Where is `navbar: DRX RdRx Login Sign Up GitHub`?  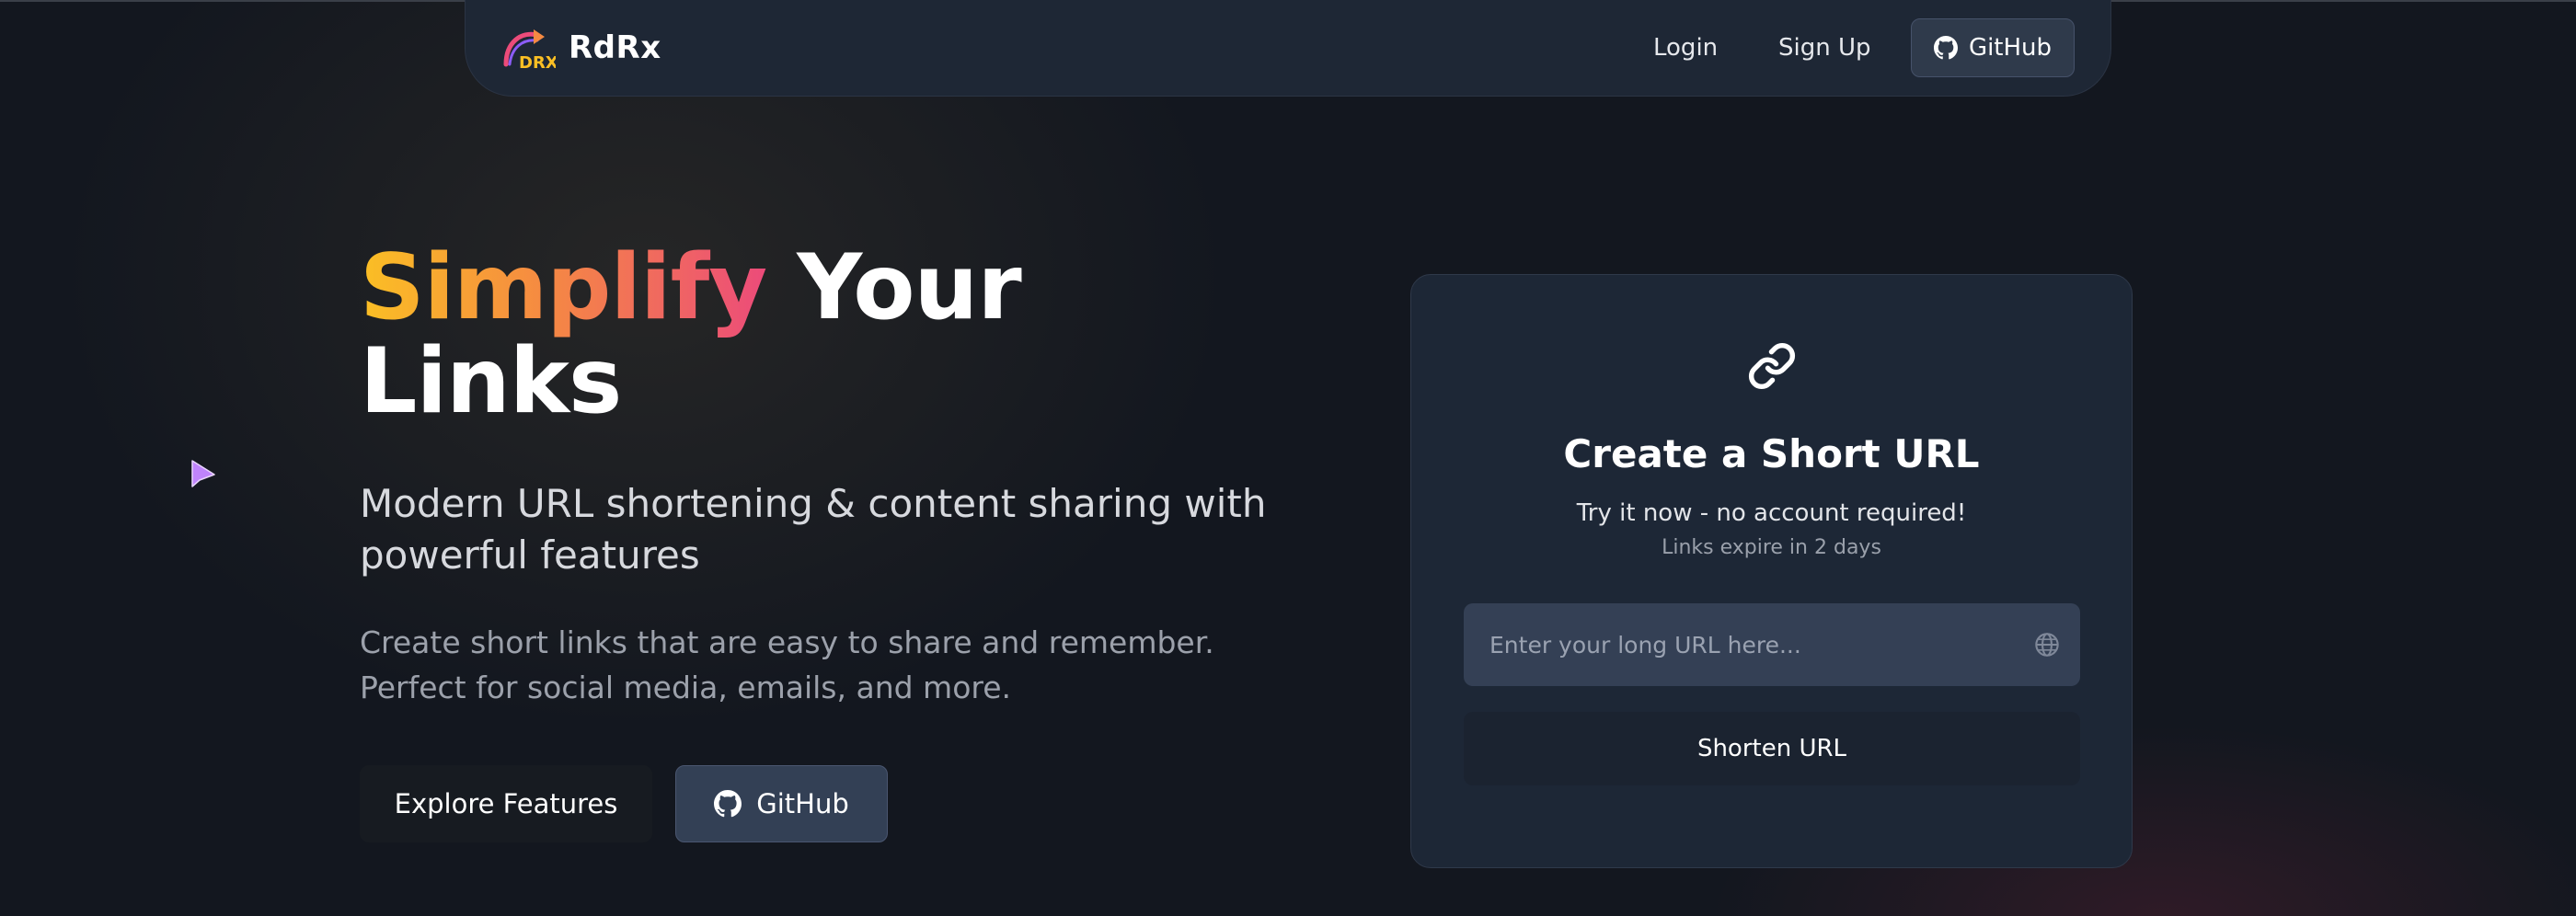
navbar: DRX RdRx Login Sign Up GitHub is located at coordinates (1288, 48).